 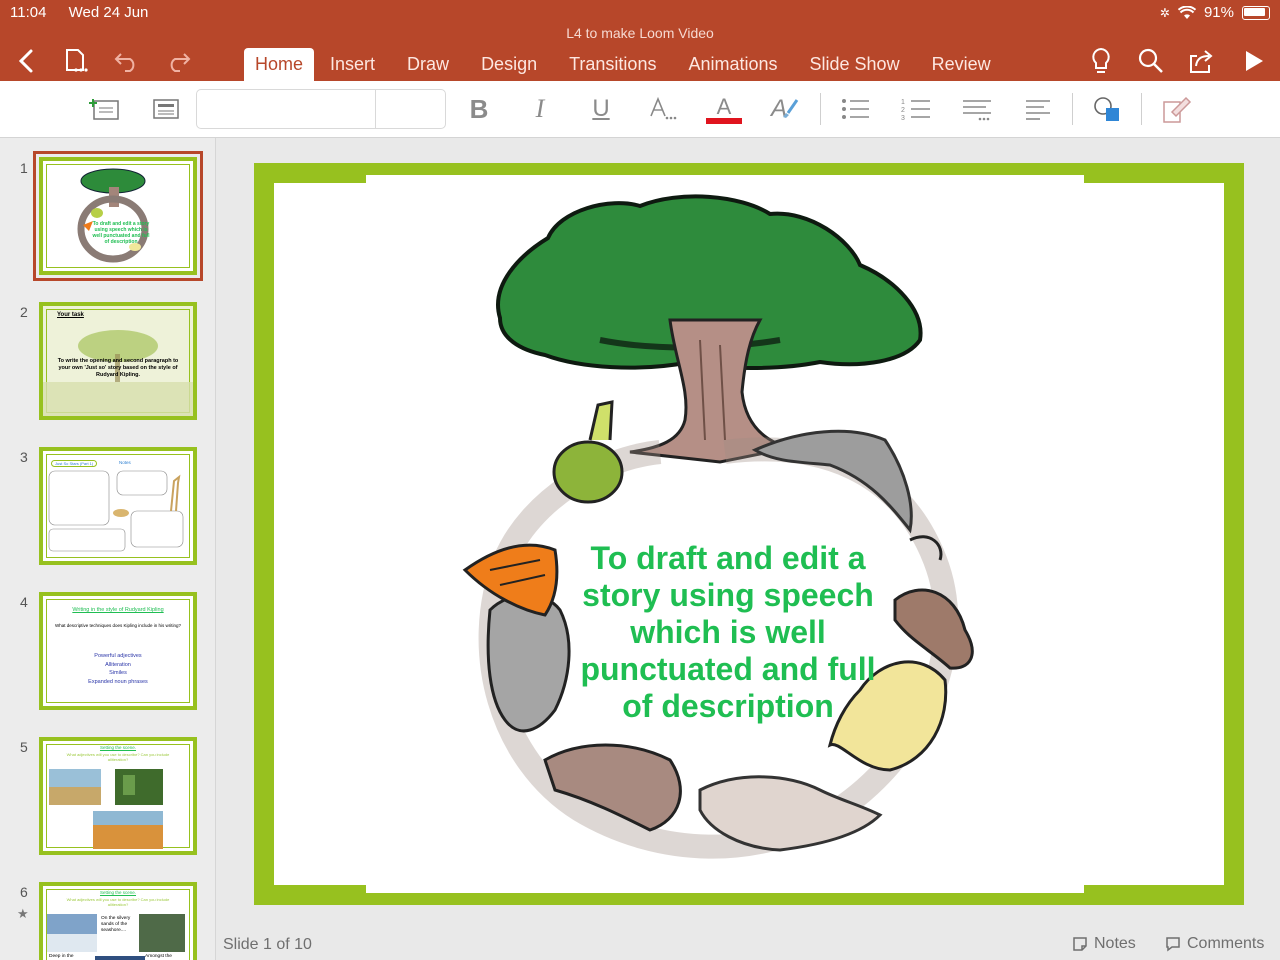 What do you see at coordinates (728, 669) in the screenshot?
I see `slide-text-line: punctuated and full` at bounding box center [728, 669].